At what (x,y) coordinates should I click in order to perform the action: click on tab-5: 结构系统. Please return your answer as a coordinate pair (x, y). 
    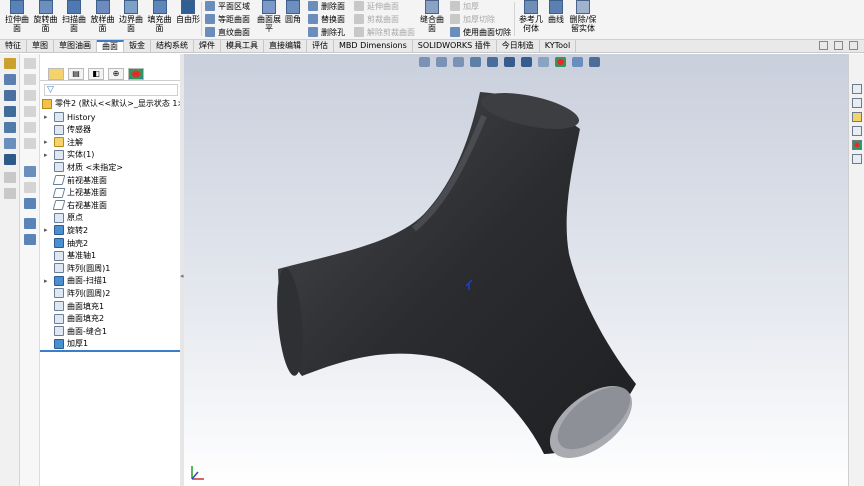
    Looking at the image, I should click on (172, 46).